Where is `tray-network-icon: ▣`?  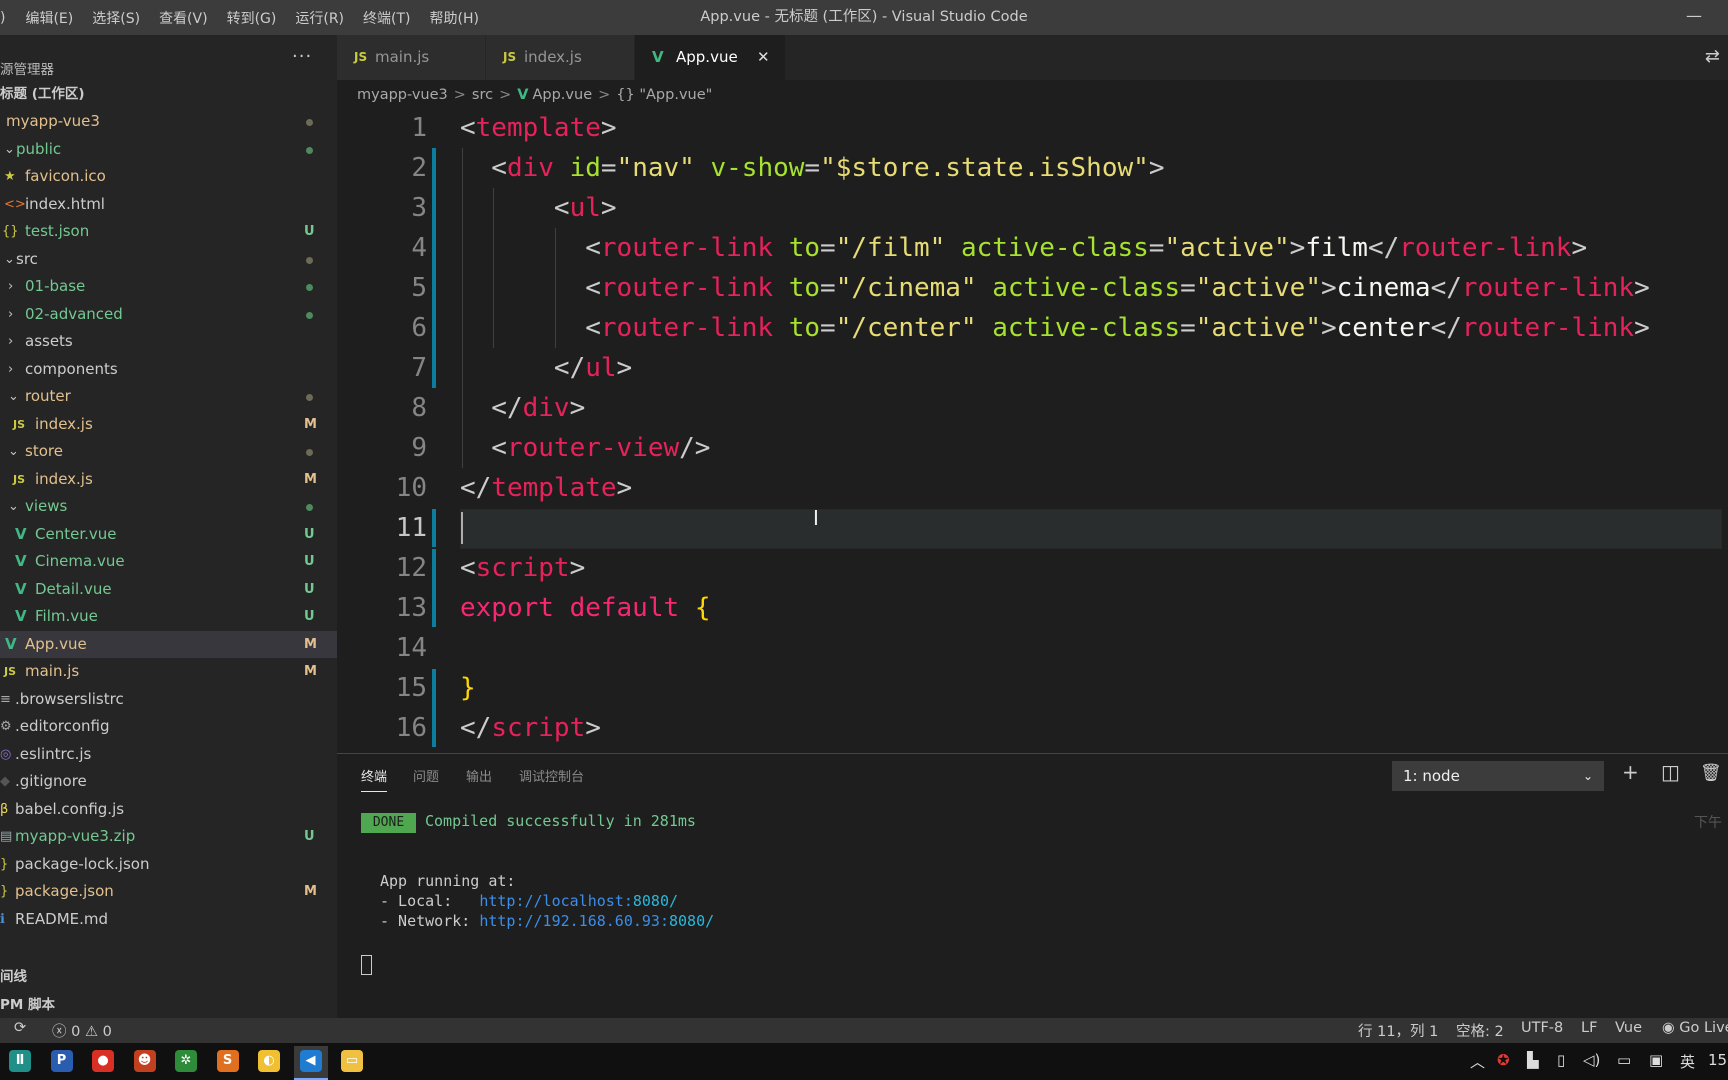 tray-network-icon: ▣ is located at coordinates (1656, 1060).